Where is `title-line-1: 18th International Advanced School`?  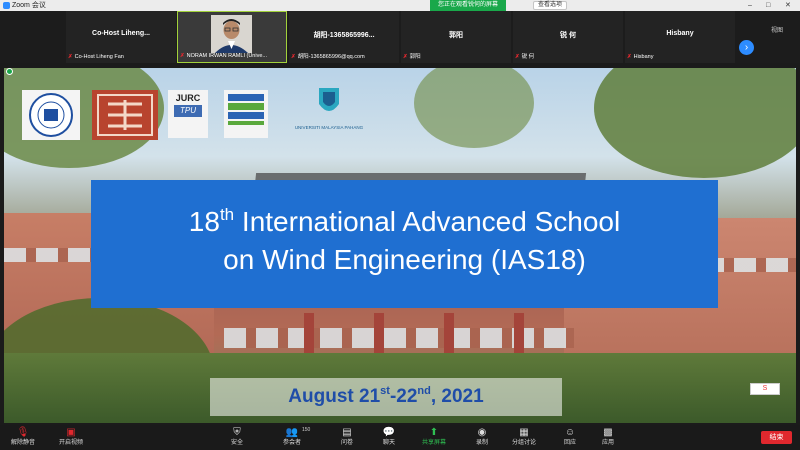
title-line-1: 18th International Advanced School is located at coordinates (404, 221).